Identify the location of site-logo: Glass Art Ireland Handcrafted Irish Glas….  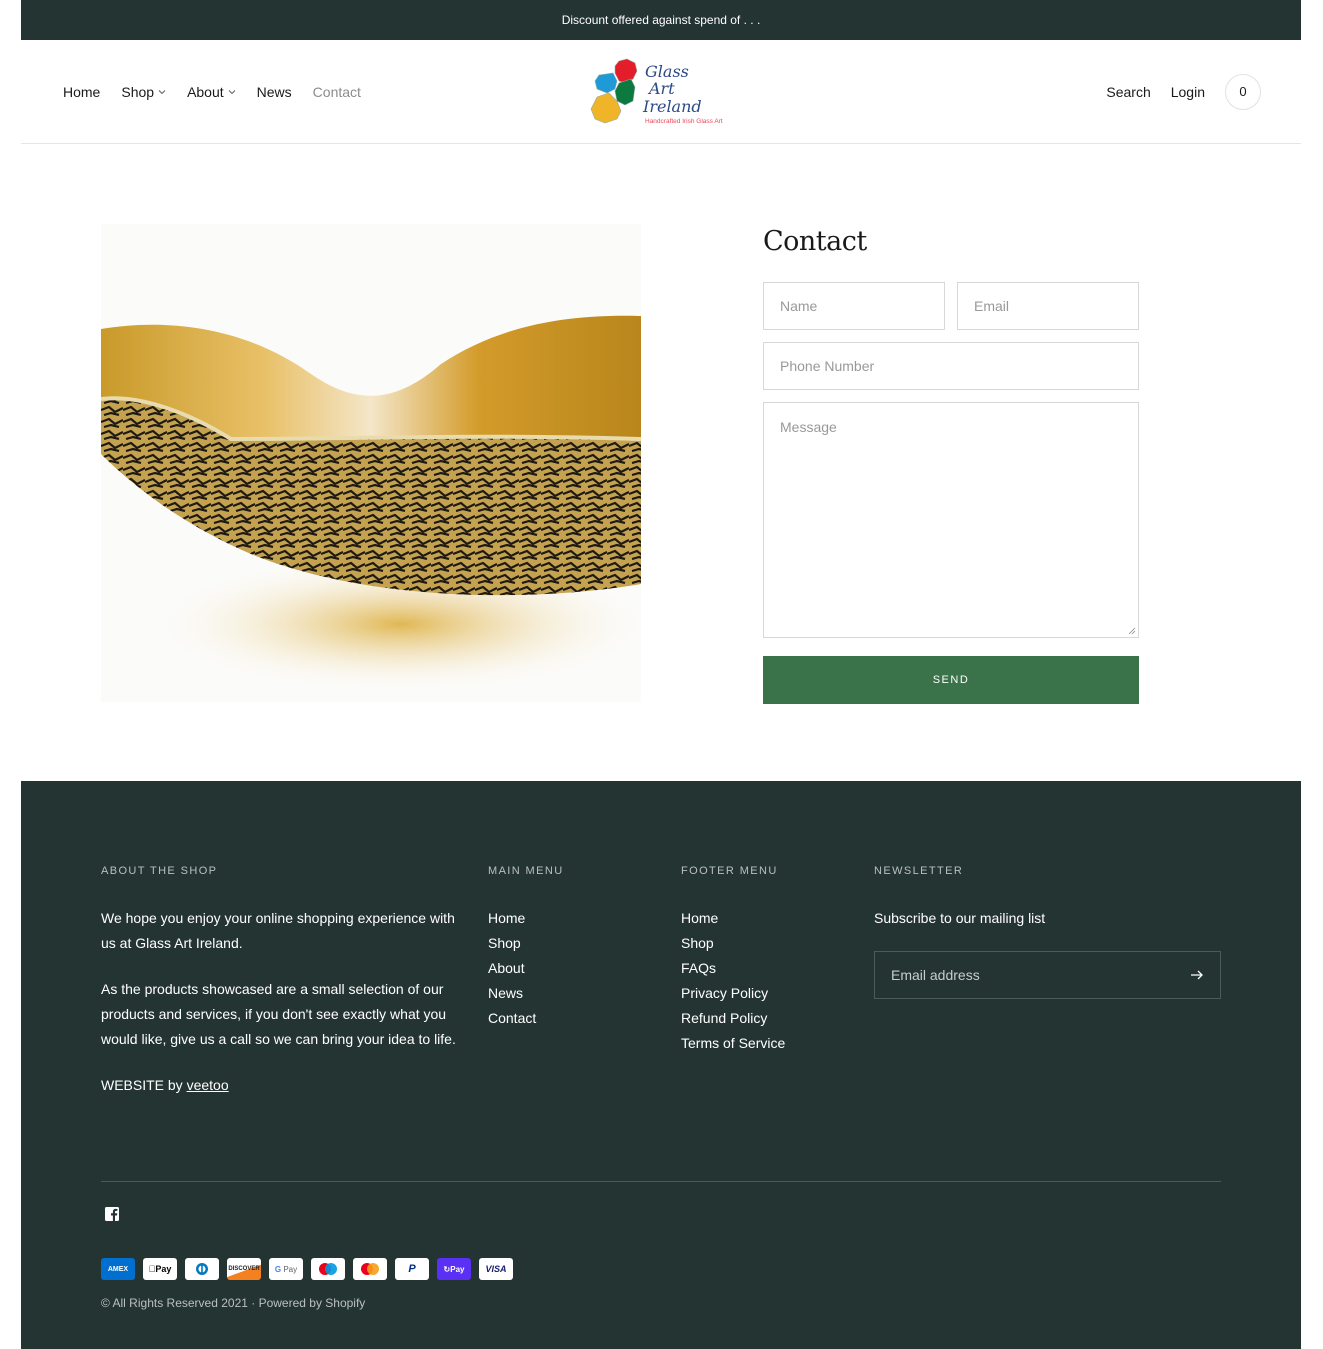
(662, 92).